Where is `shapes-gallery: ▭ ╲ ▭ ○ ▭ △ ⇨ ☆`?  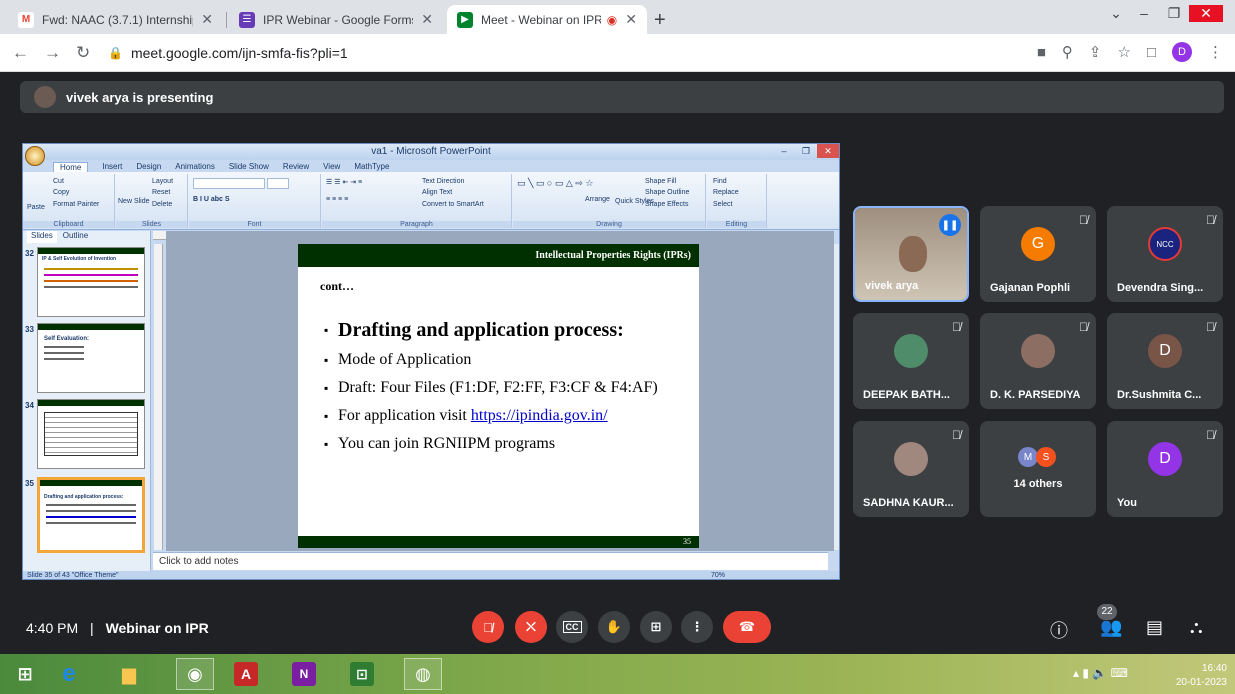
shapes-gallery: ▭ ╲ ▭ ○ ▭ △ ⇨ ☆ is located at coordinates (555, 183).